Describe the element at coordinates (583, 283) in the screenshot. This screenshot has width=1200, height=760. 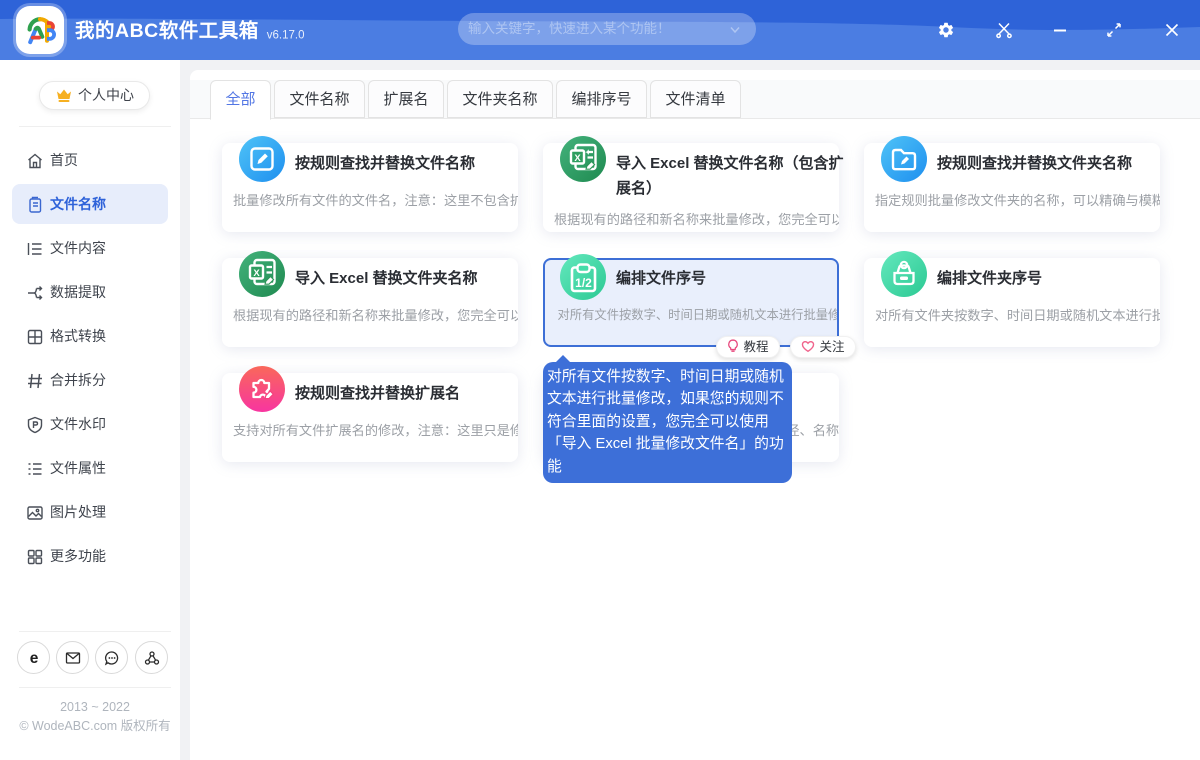
I see `svg-text: 1/2` at that location.